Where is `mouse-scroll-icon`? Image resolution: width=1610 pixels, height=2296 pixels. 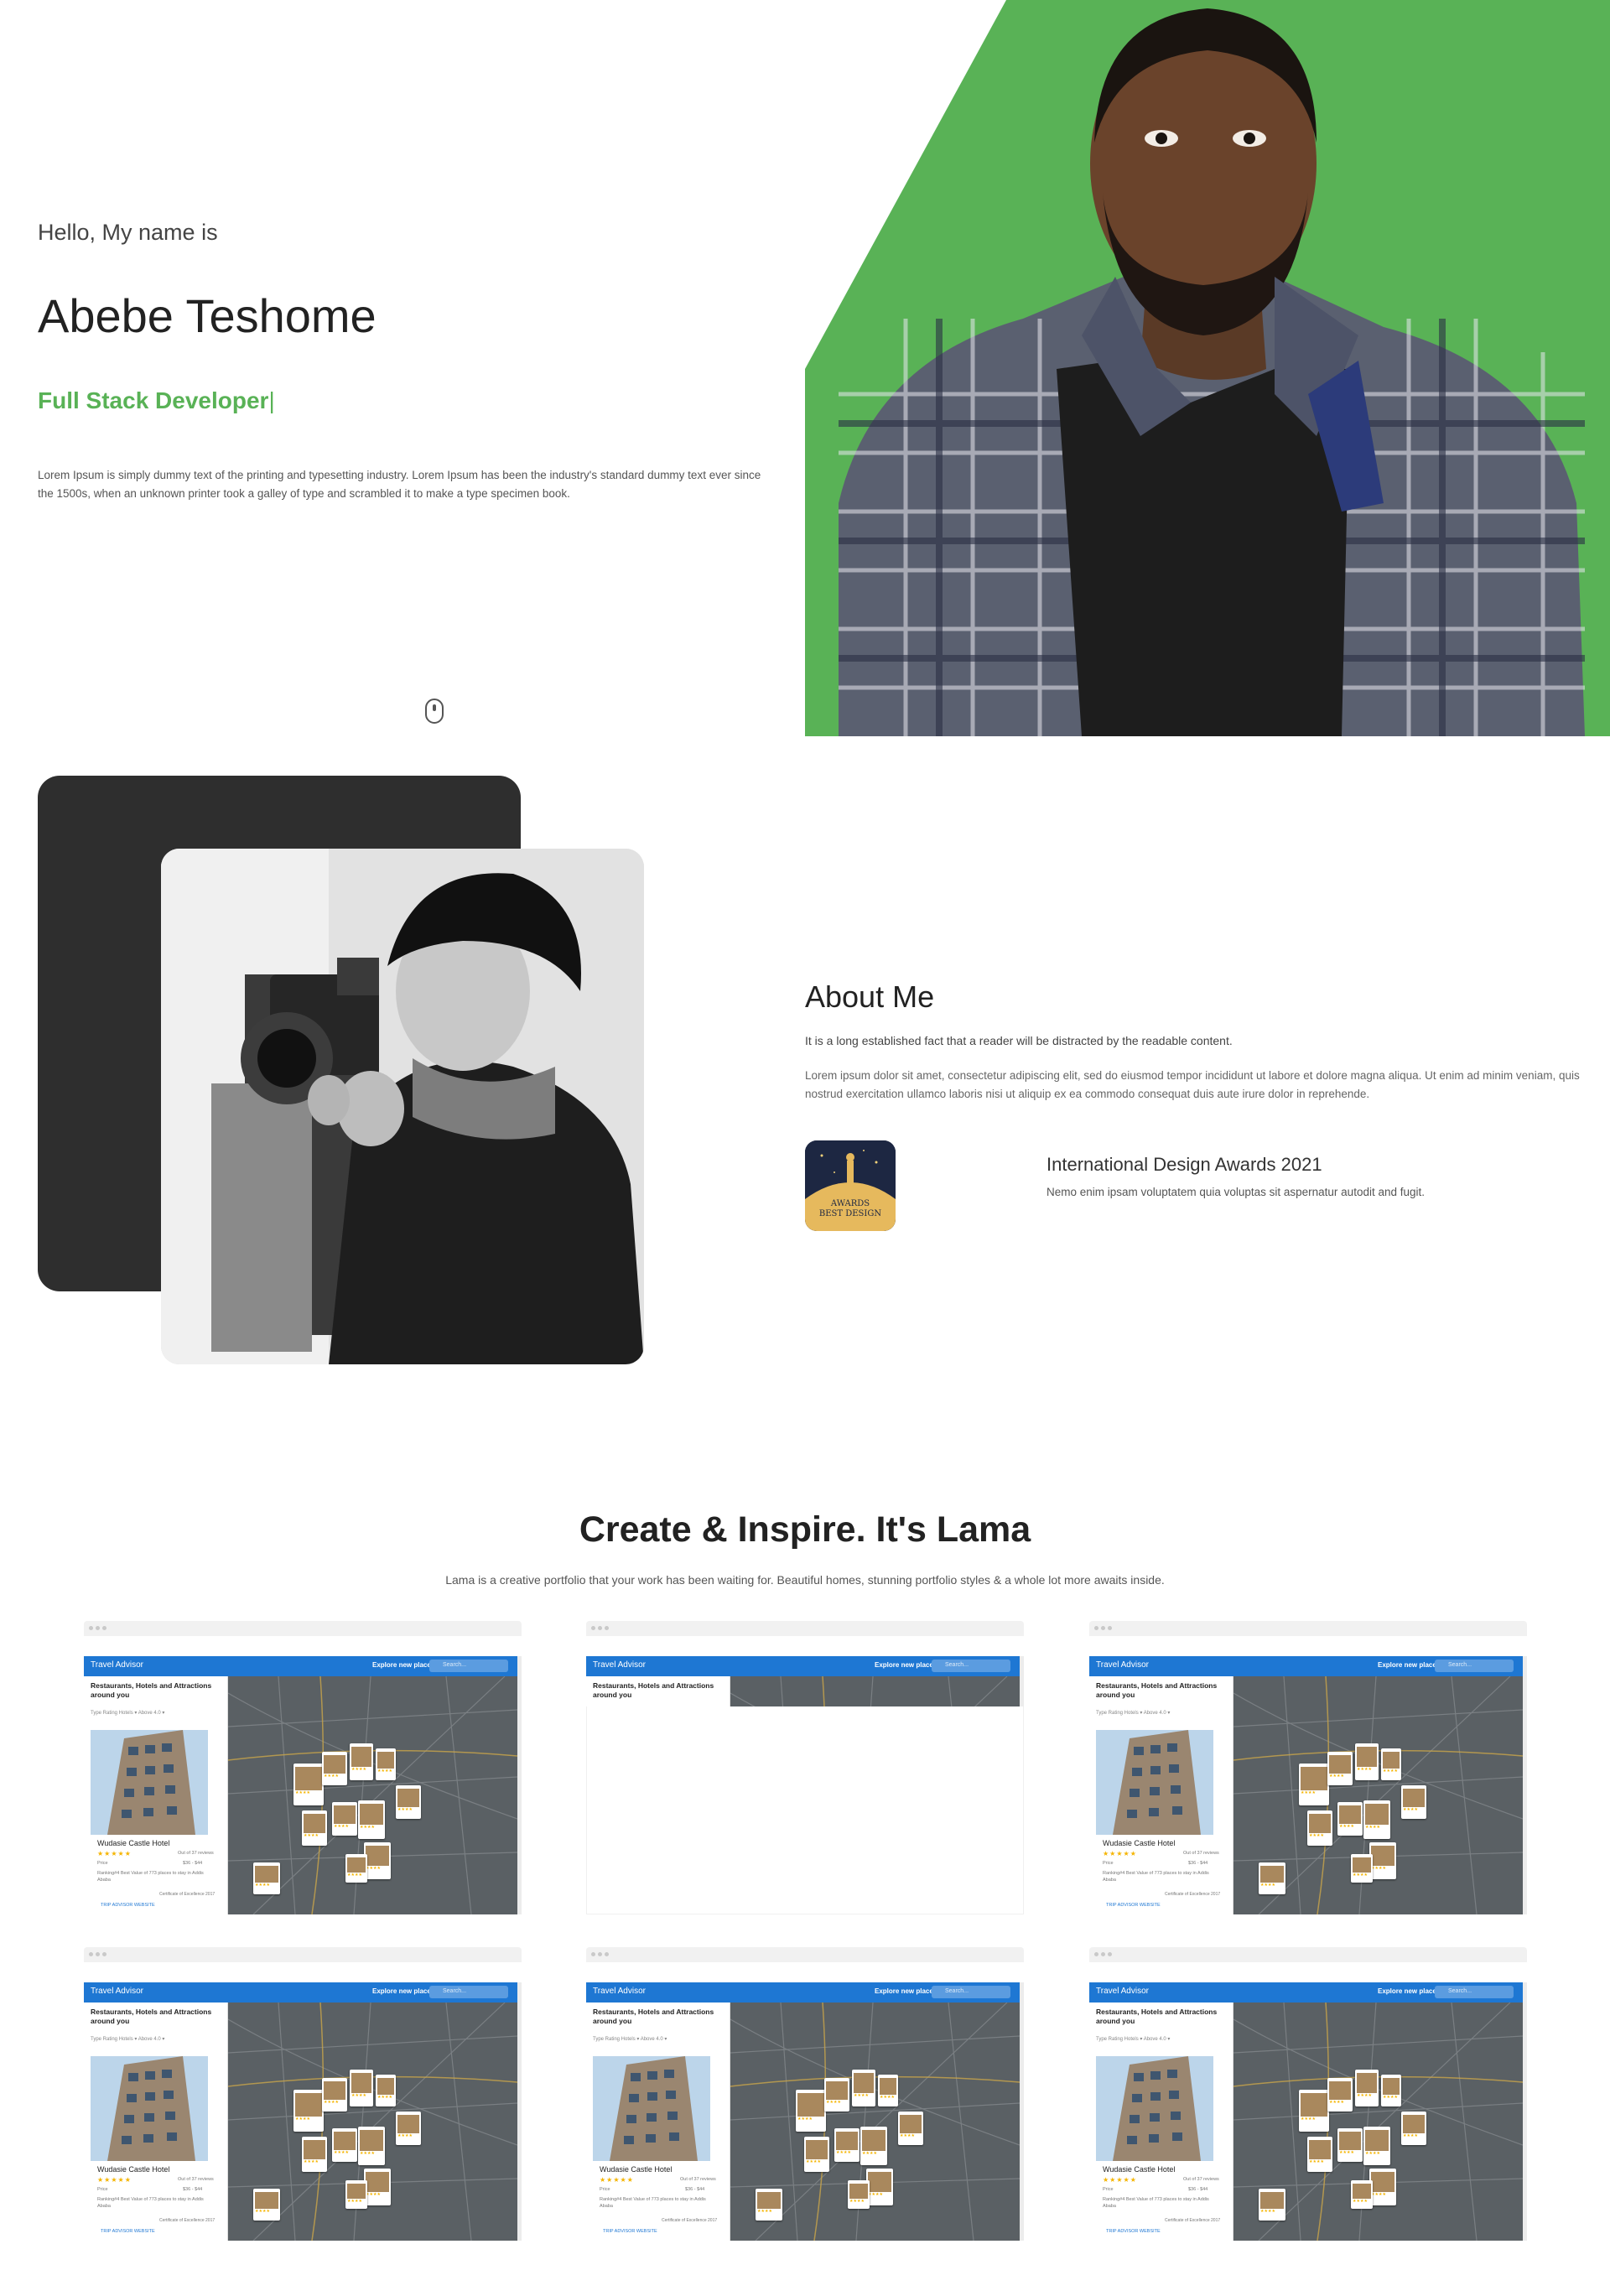 mouse-scroll-icon is located at coordinates (434, 711).